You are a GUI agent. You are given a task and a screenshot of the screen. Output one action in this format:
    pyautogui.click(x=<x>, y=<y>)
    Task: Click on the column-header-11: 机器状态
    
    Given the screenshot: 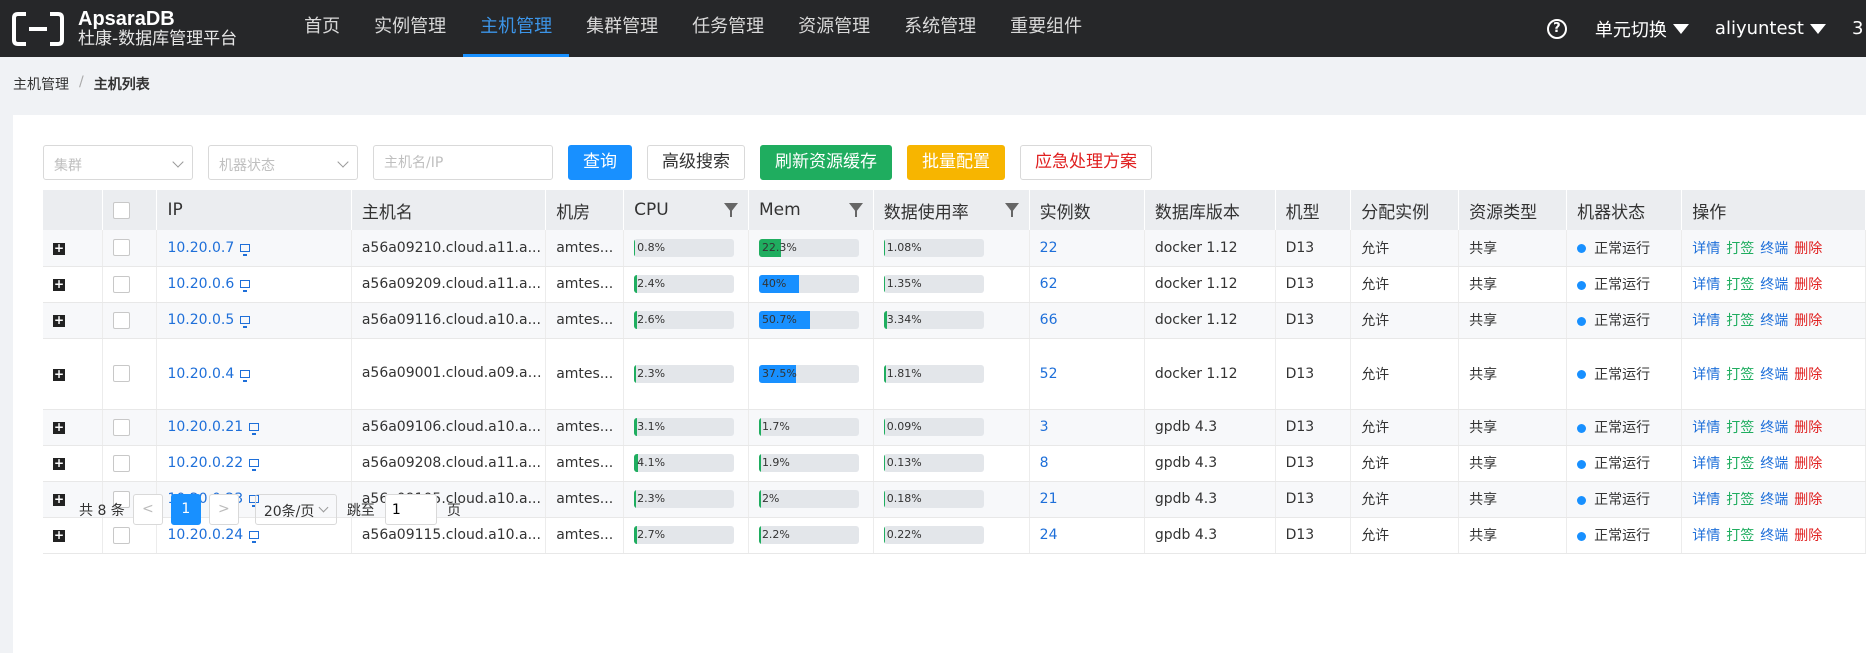 What is the action you would take?
    pyautogui.click(x=1624, y=210)
    